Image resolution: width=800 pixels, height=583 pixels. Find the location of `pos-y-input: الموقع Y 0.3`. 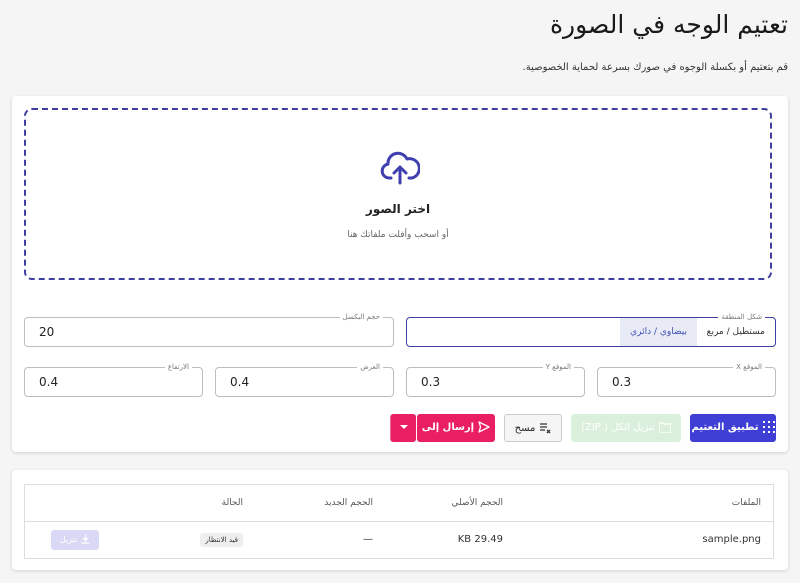

pos-y-input: الموقع Y 0.3 is located at coordinates (495, 379).